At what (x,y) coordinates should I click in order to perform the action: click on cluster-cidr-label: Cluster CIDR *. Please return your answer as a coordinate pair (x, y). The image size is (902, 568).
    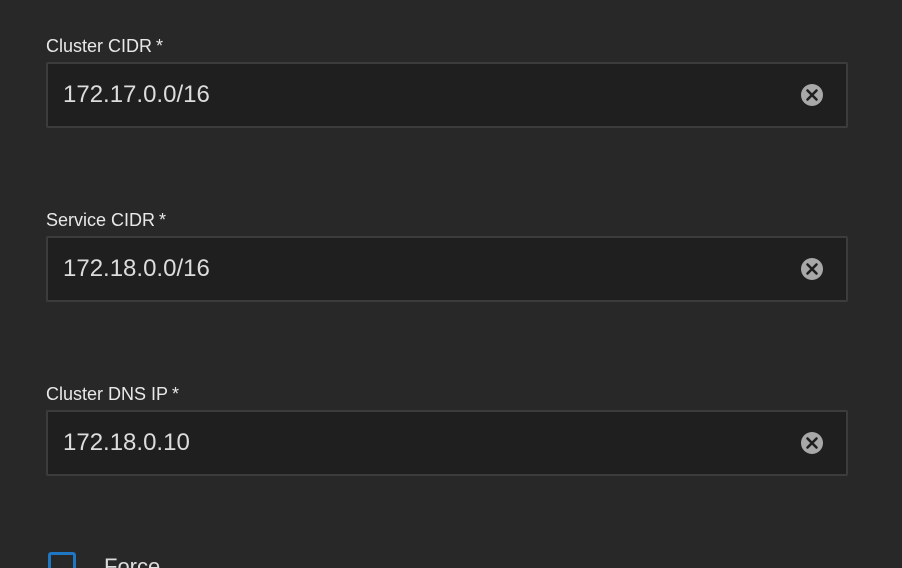
    Looking at the image, I should click on (105, 46).